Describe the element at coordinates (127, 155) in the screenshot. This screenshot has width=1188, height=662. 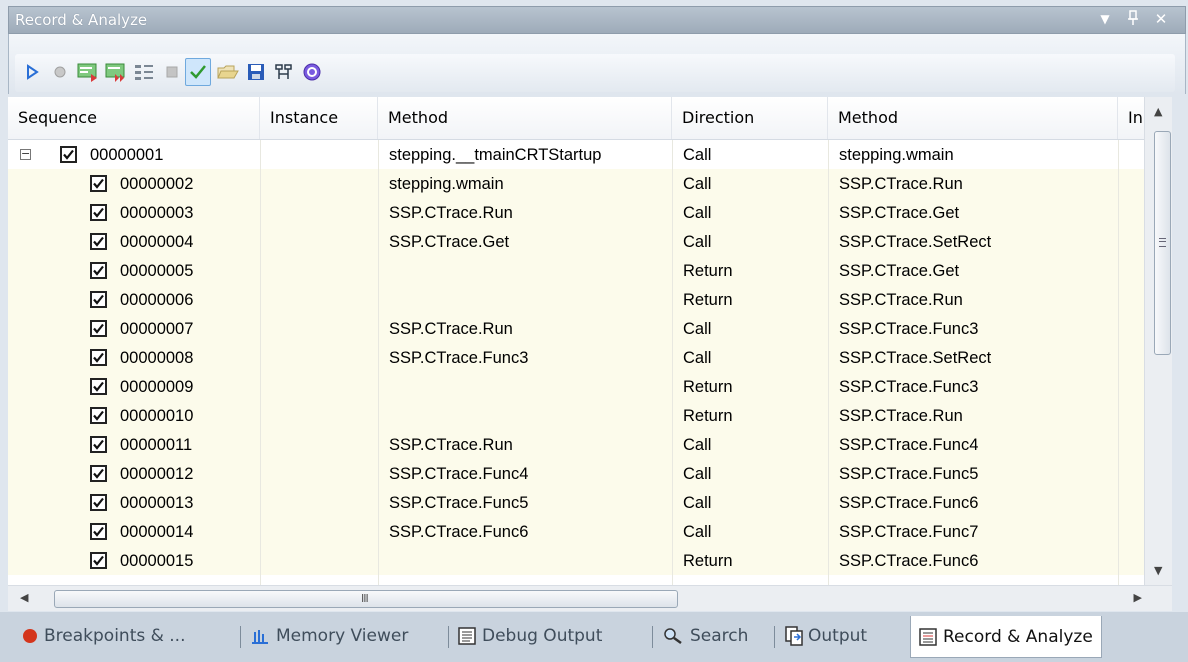
I see `sequence-cell: 00000001` at that location.